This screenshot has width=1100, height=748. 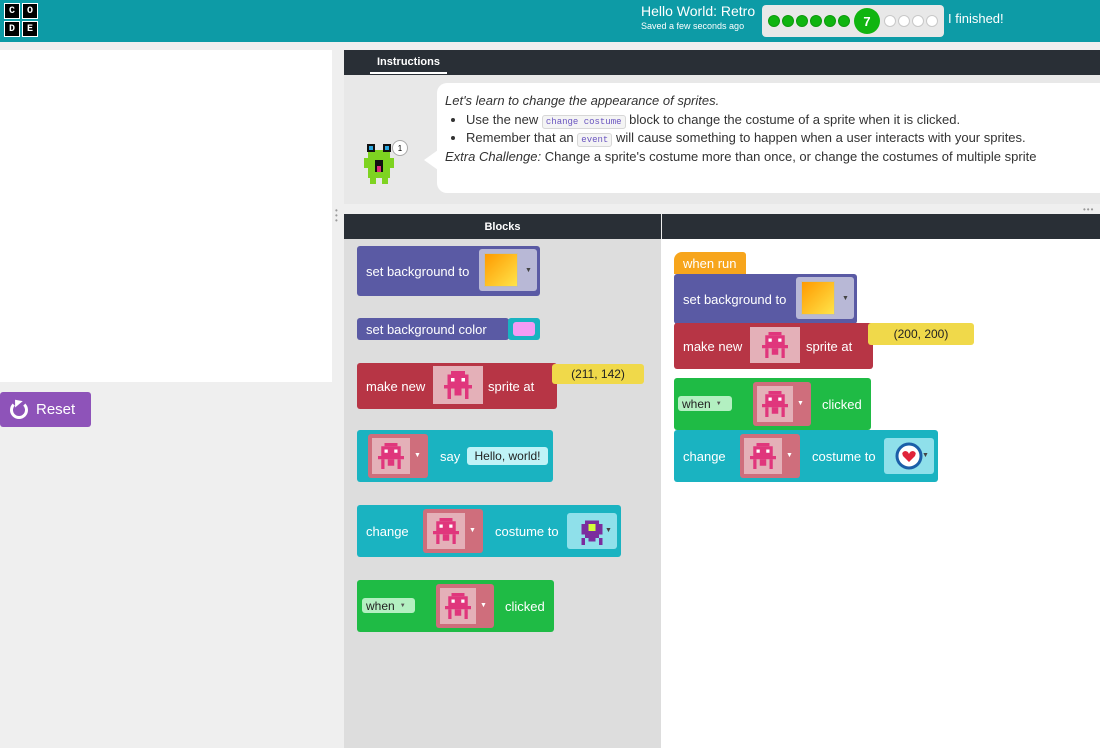 What do you see at coordinates (693, 26) in the screenshot?
I see `saved-status: Saved a few seconds ago` at bounding box center [693, 26].